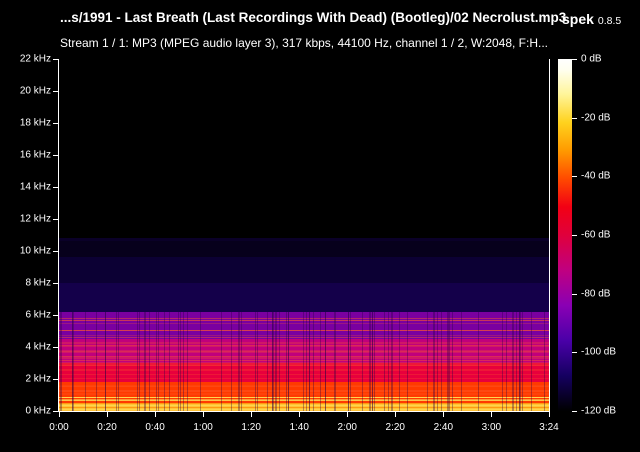 The image size is (640, 452). What do you see at coordinates (35, 187) in the screenshot?
I see `frequency-tick-label: 14 kHz` at bounding box center [35, 187].